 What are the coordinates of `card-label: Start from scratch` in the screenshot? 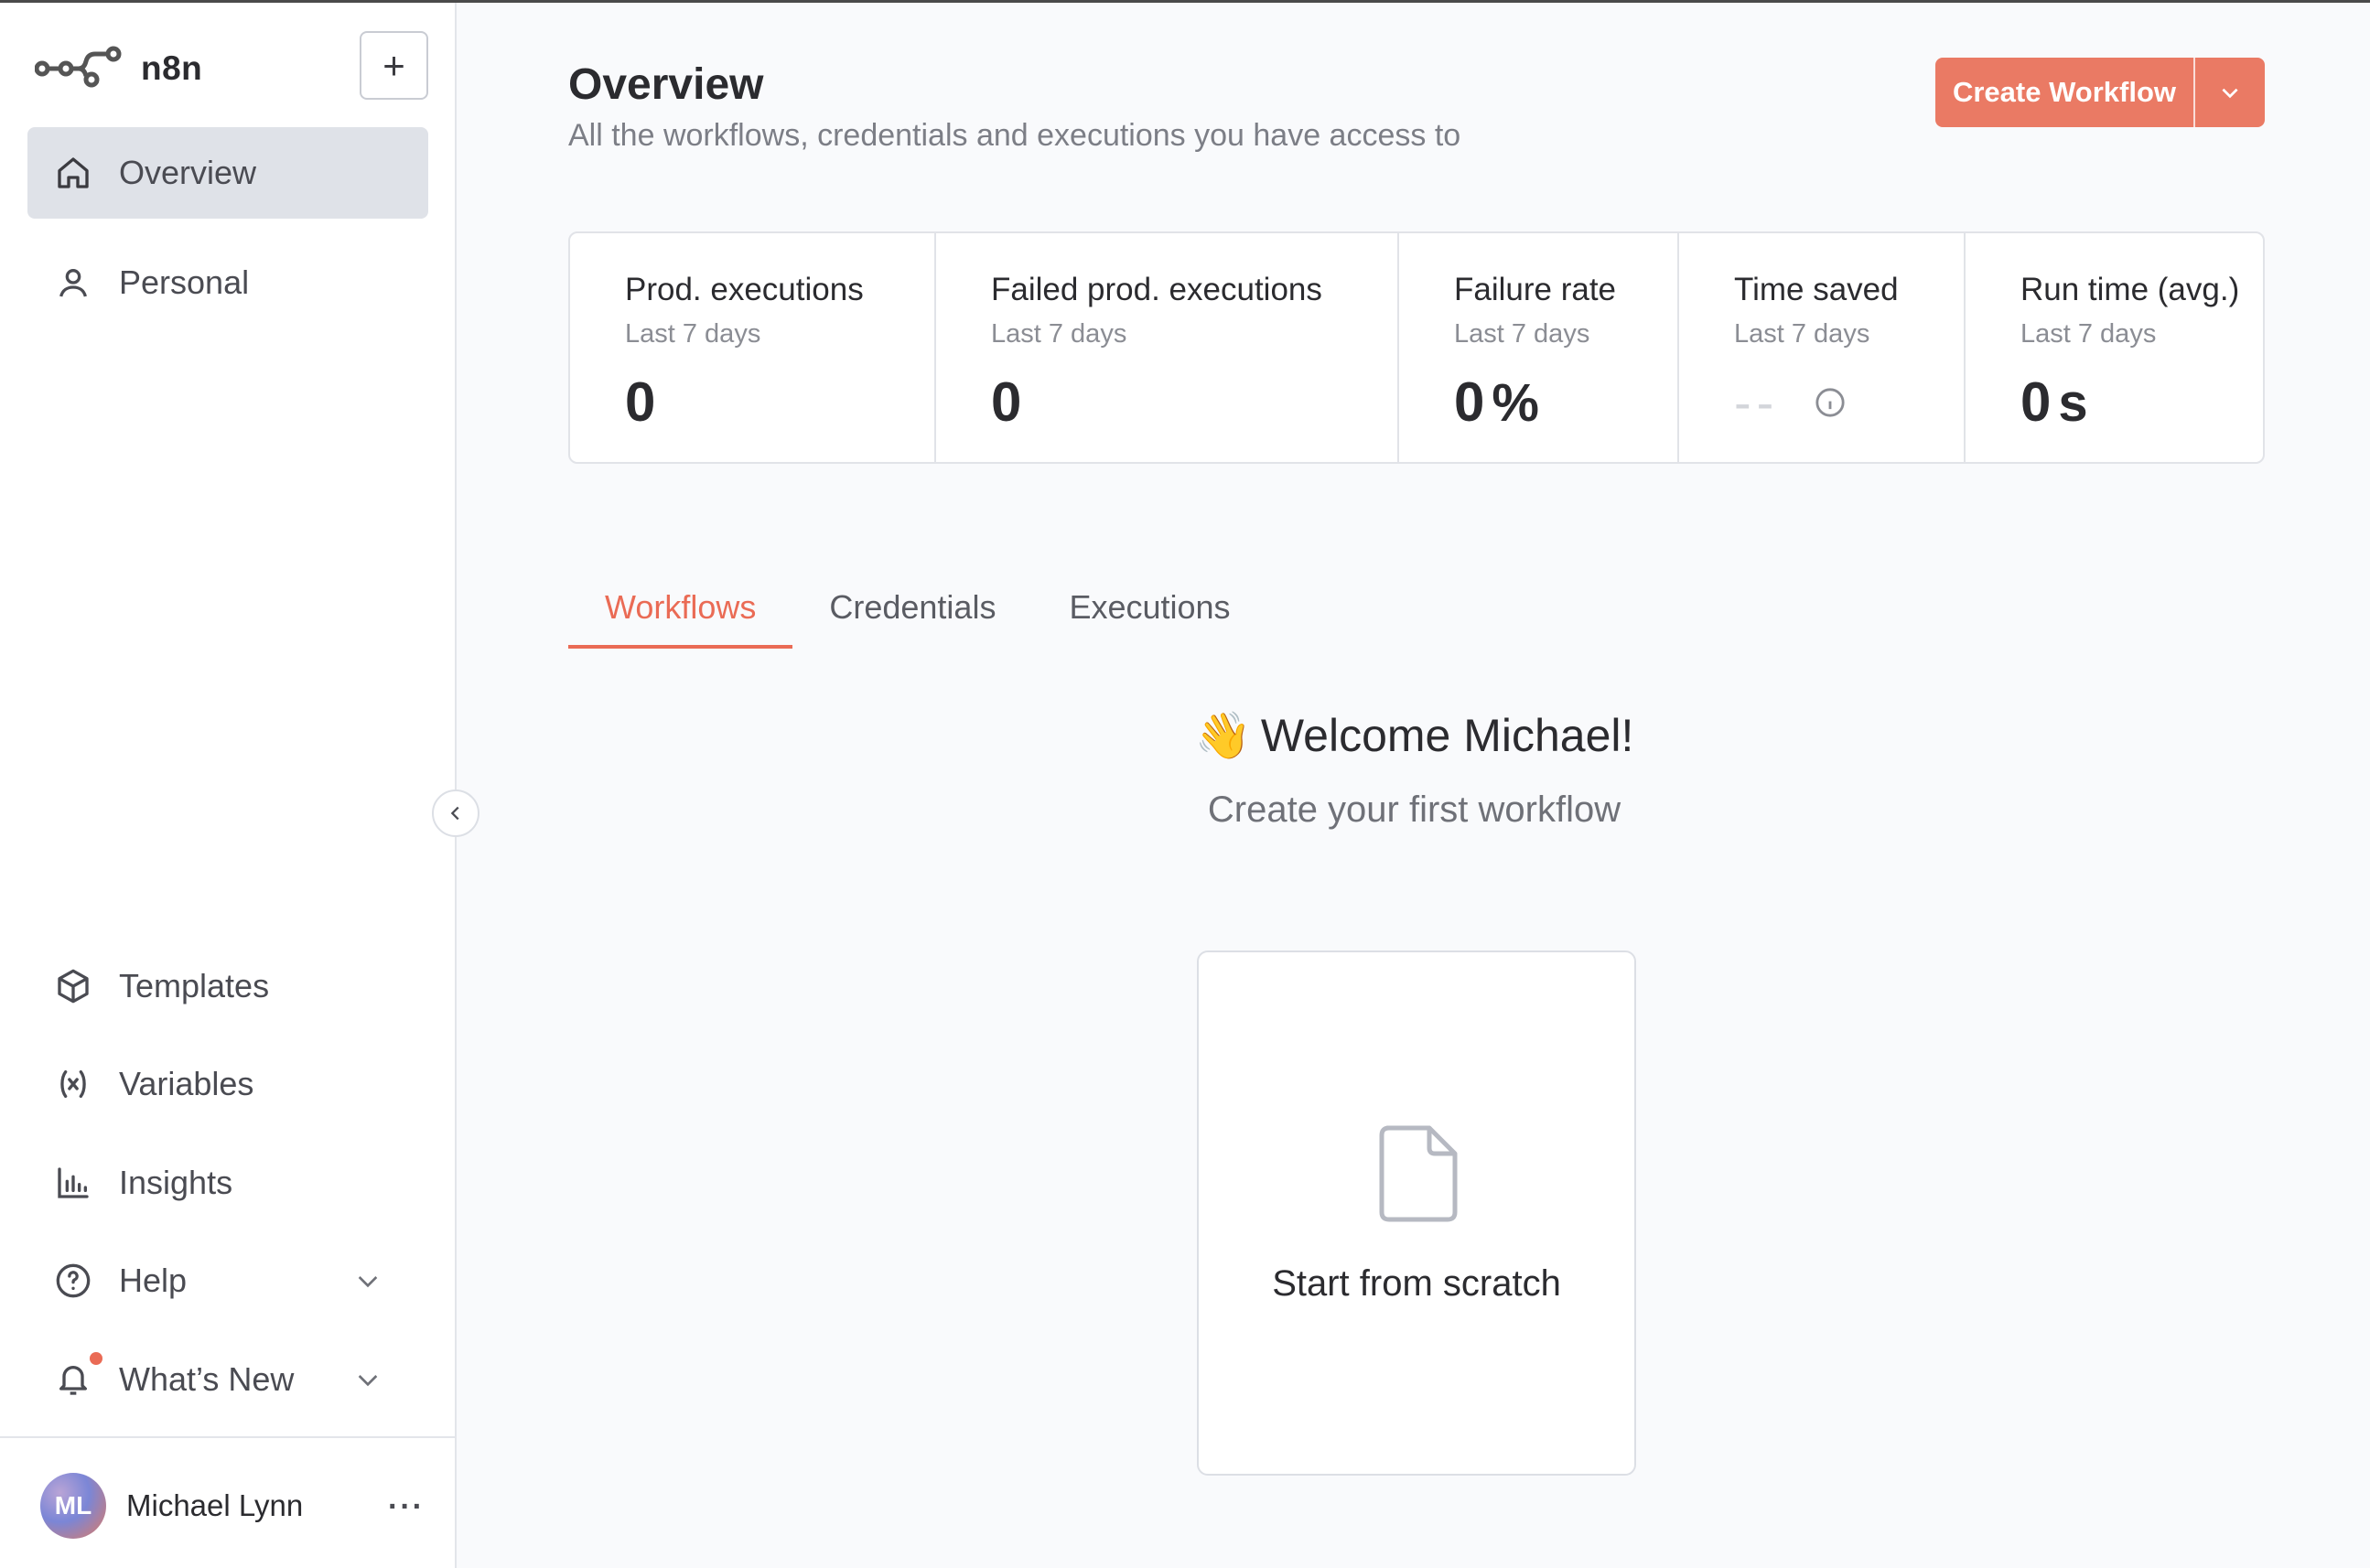 It's located at (1416, 1283).